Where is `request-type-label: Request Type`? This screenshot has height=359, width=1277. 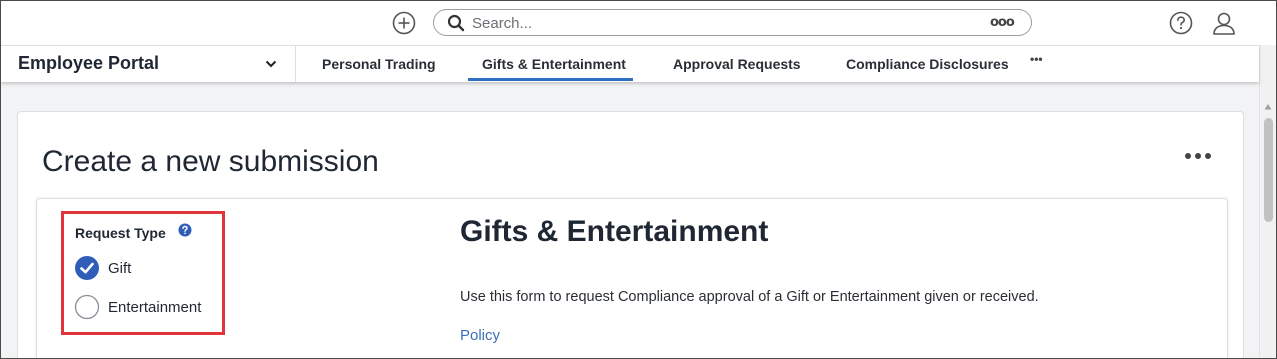 request-type-label: Request Type is located at coordinates (120, 233).